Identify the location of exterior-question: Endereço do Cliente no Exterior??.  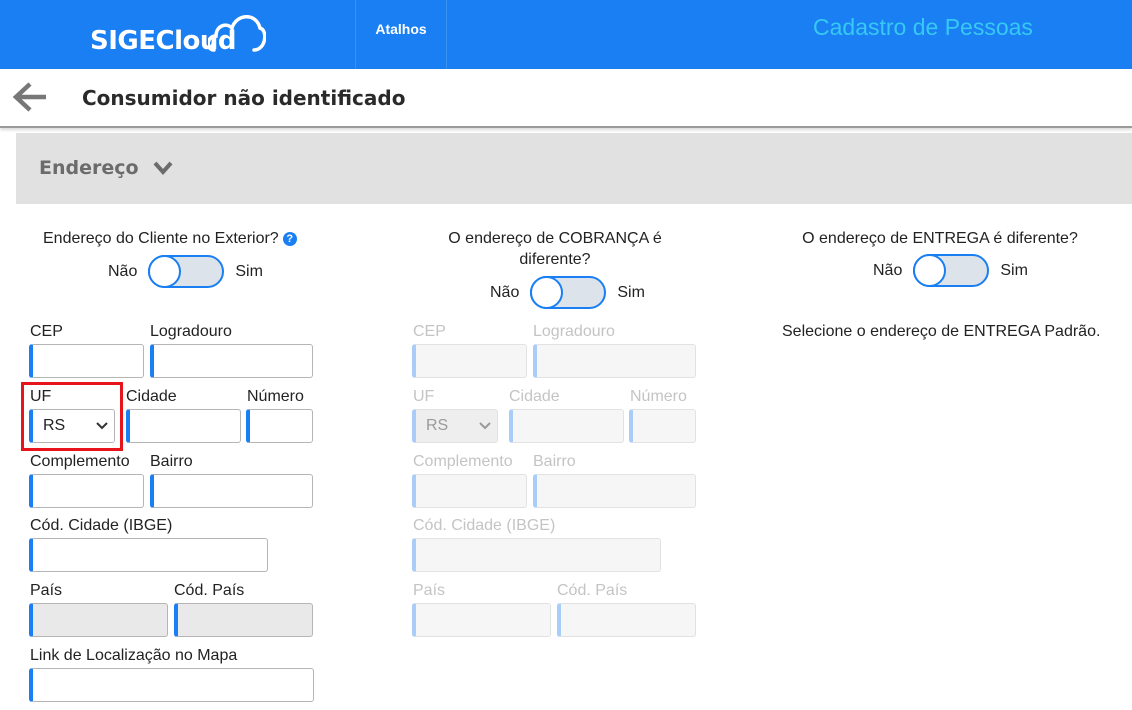
(173, 238).